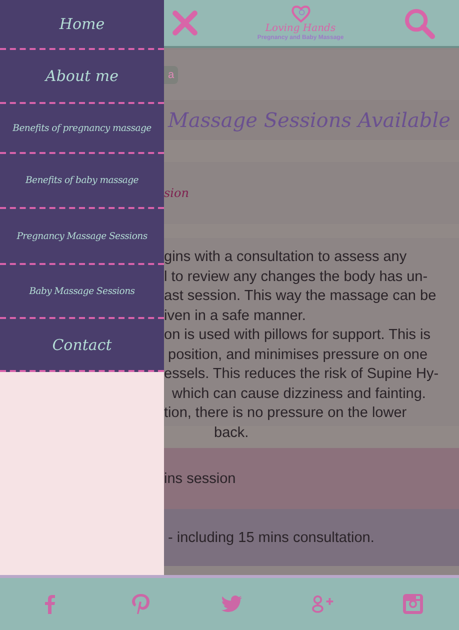 Image resolution: width=459 pixels, height=630 pixels. What do you see at coordinates (82, 77) in the screenshot?
I see `menu-item: About me` at bounding box center [82, 77].